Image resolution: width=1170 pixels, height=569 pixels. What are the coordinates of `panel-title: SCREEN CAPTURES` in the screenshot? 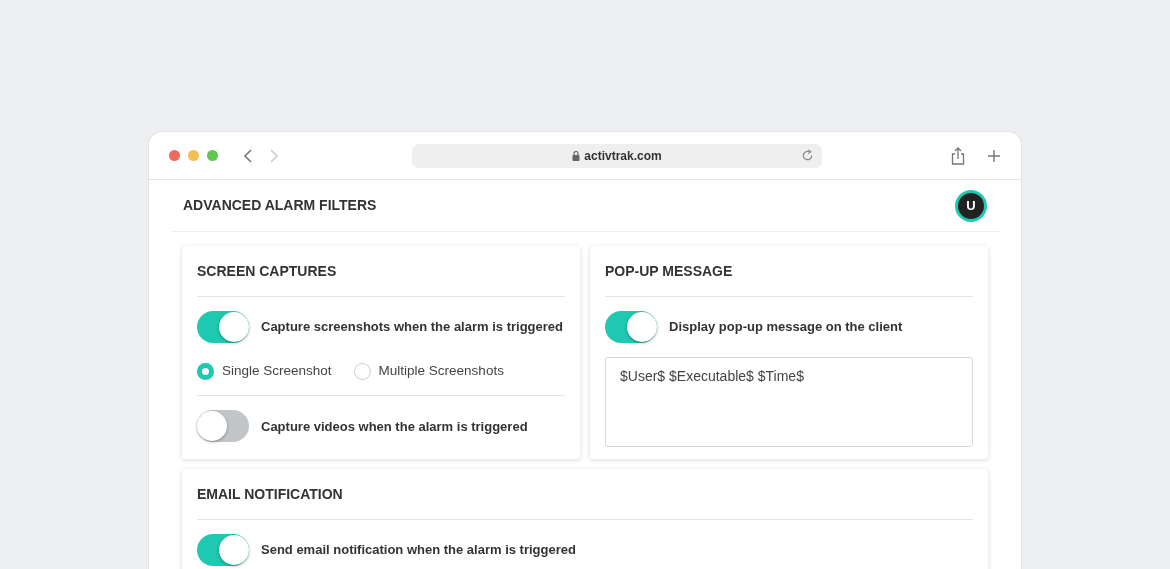 It's located at (381, 271).